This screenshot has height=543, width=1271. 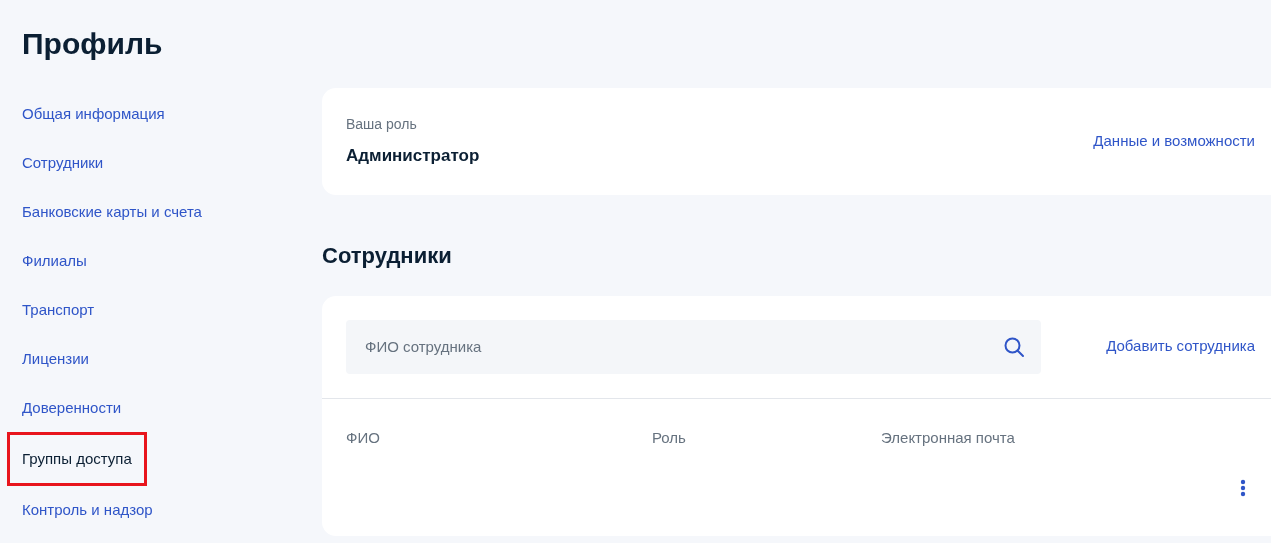 I want to click on sidebar-link: Транспорт, so click(x=172, y=310).